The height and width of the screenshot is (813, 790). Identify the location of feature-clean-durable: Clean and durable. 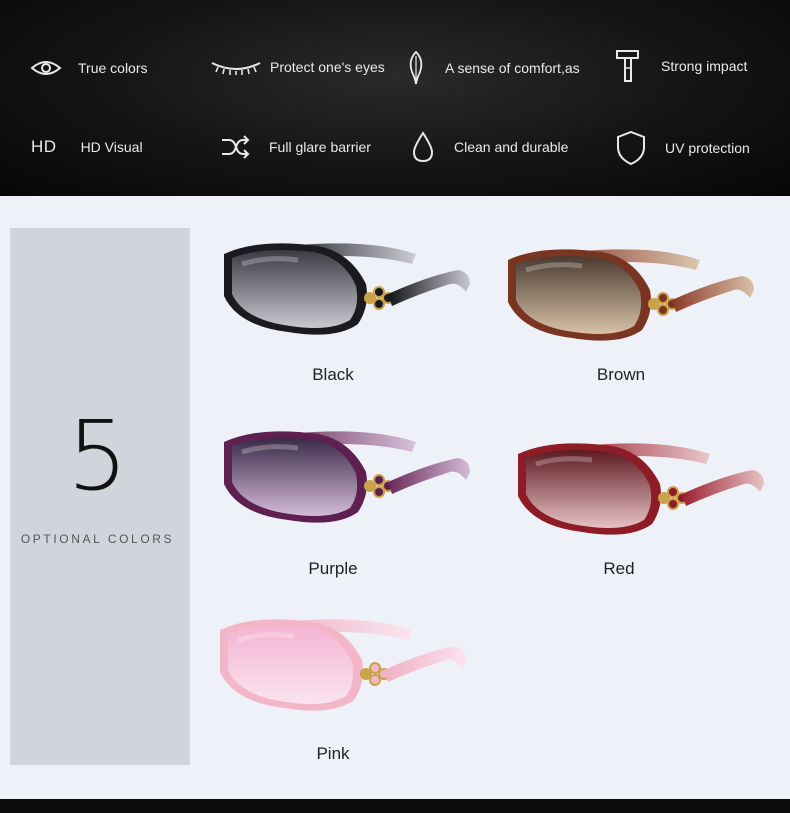
(490, 147).